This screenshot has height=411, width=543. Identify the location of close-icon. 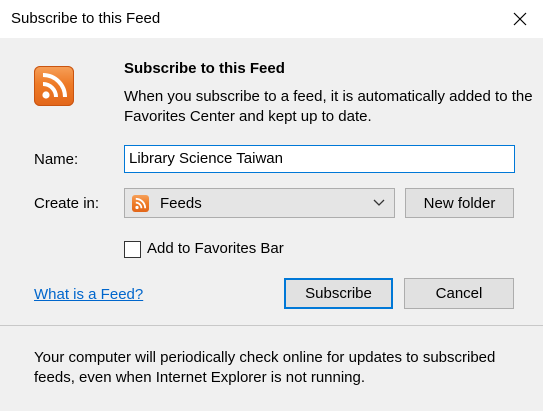
(520, 19).